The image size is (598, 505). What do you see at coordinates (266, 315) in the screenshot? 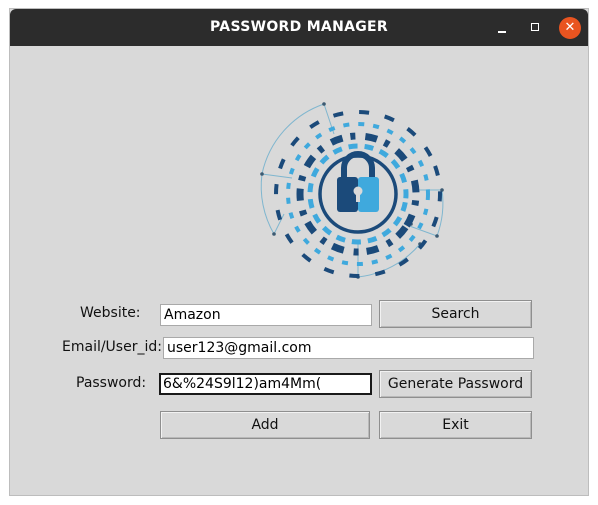
I see `website-input` at bounding box center [266, 315].